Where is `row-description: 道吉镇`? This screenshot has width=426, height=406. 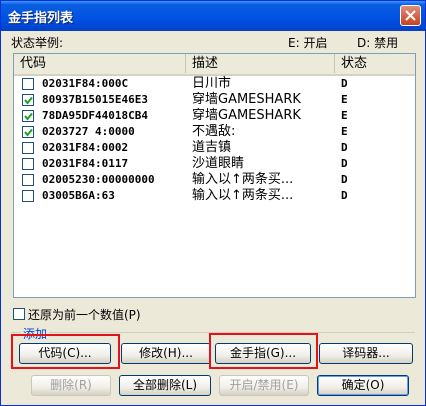
row-description: 道吉镇 is located at coordinates (212, 147).